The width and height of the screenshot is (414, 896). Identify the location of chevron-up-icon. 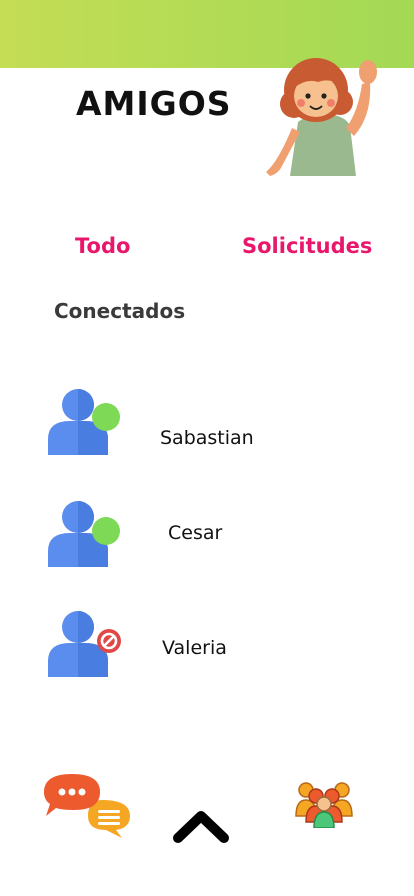
(201, 826).